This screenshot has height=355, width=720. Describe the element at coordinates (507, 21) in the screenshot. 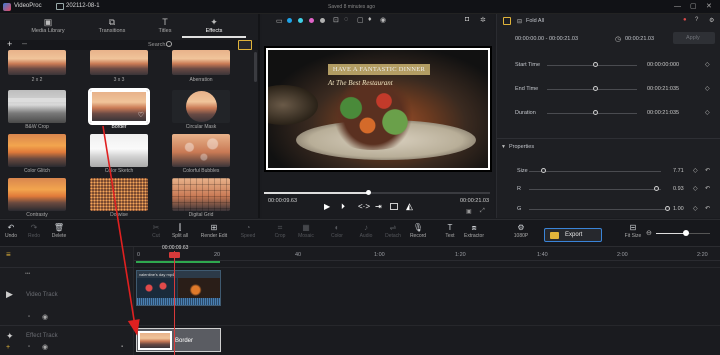

I see `panel-toggle-icon` at that location.